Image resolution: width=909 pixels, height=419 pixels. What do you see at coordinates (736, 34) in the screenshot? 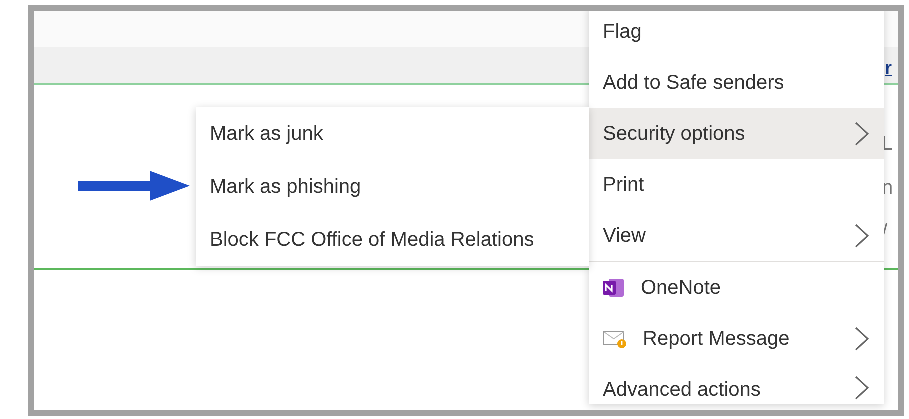
I see `menu-item: Flag` at bounding box center [736, 34].